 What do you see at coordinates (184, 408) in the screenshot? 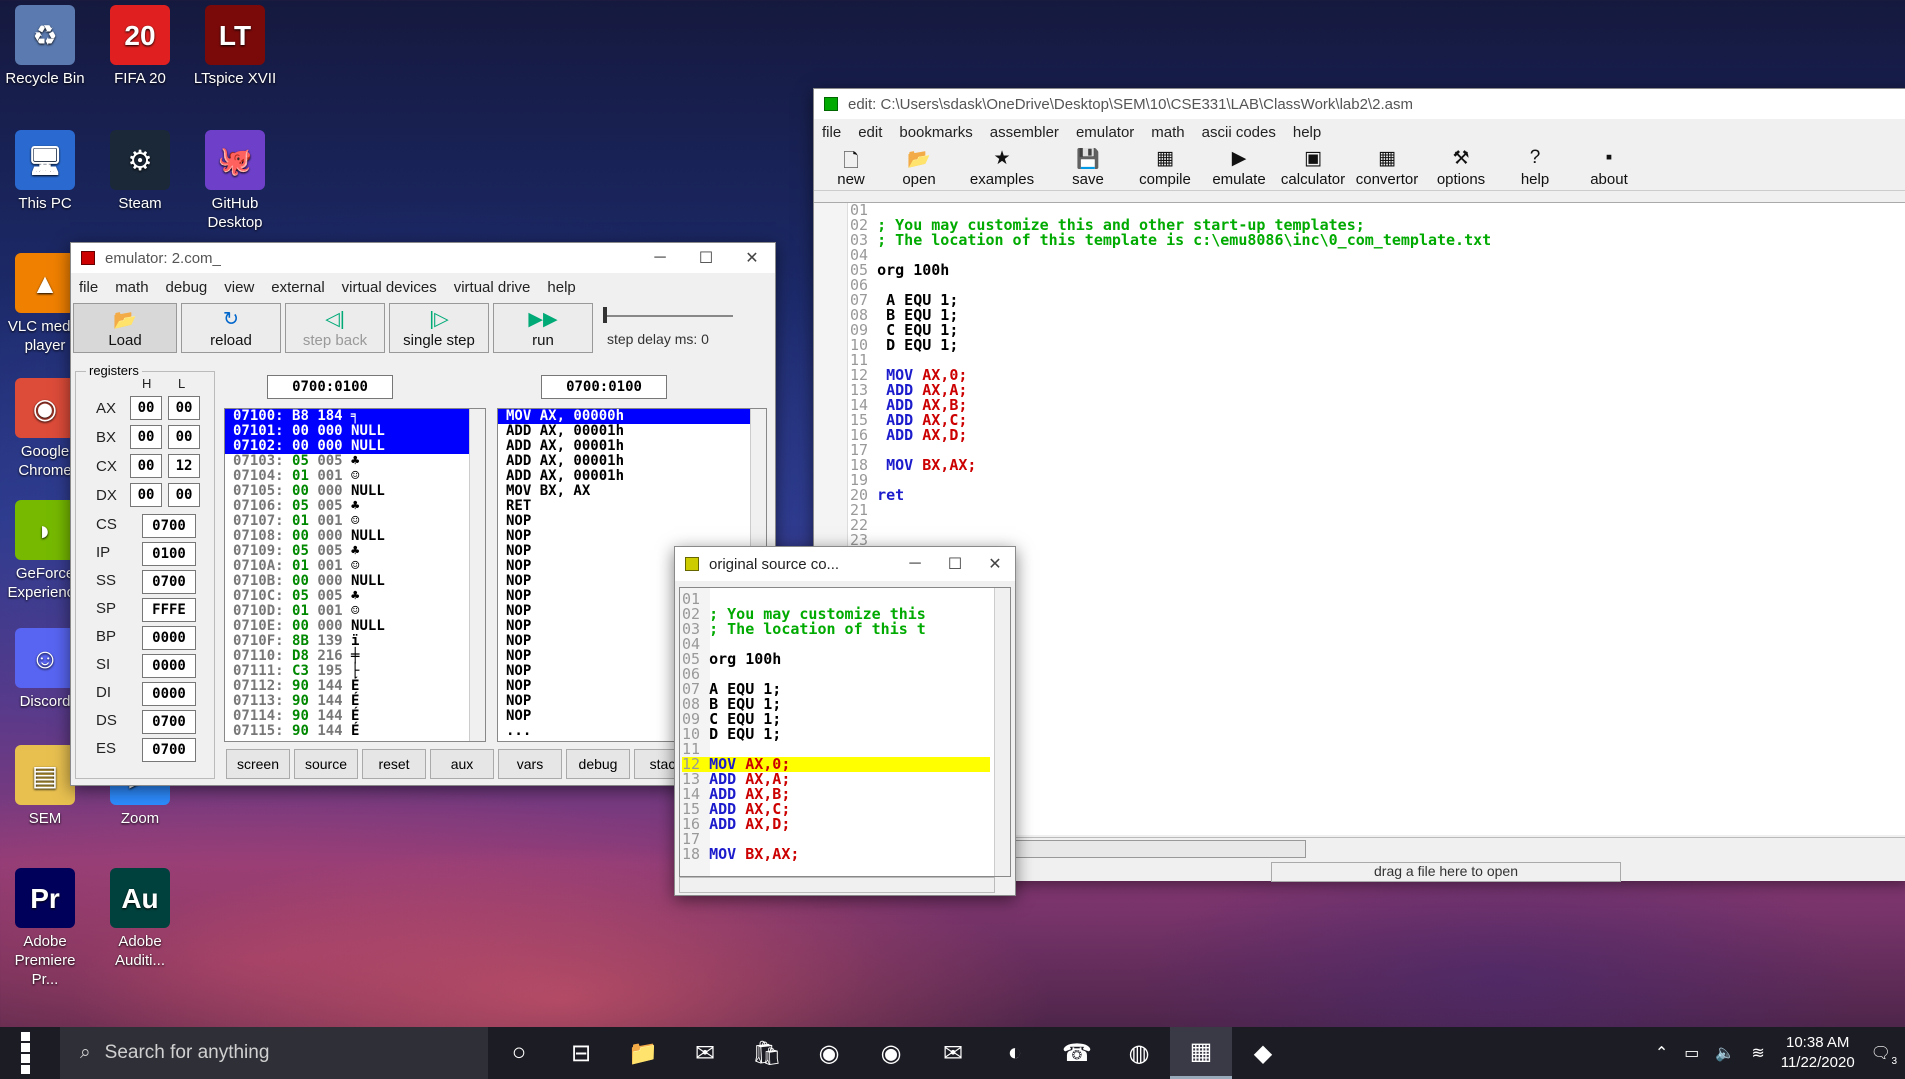
I see `register-ax-low: 00` at bounding box center [184, 408].